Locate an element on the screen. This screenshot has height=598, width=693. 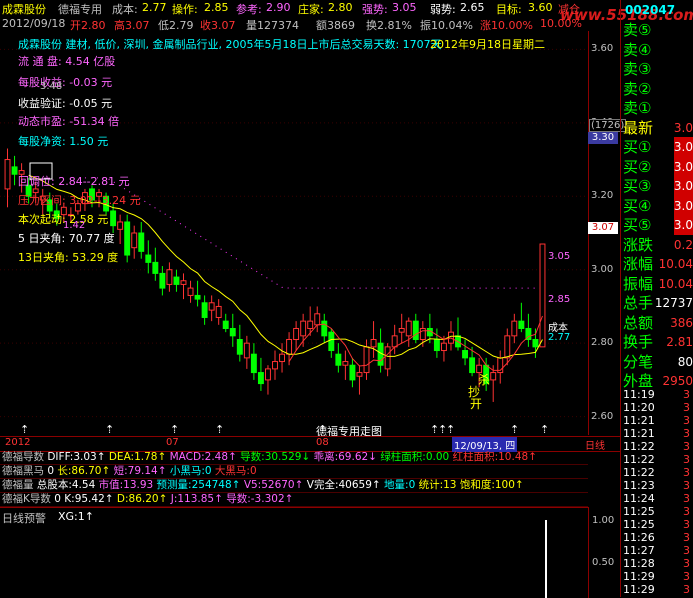
indicator-value: D:86.20↑ is located at coordinates (143, 499).